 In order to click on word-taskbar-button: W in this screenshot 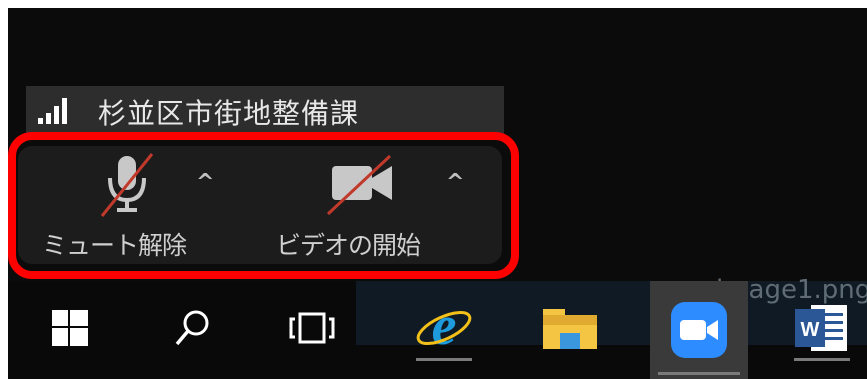, I will do `click(822, 328)`.